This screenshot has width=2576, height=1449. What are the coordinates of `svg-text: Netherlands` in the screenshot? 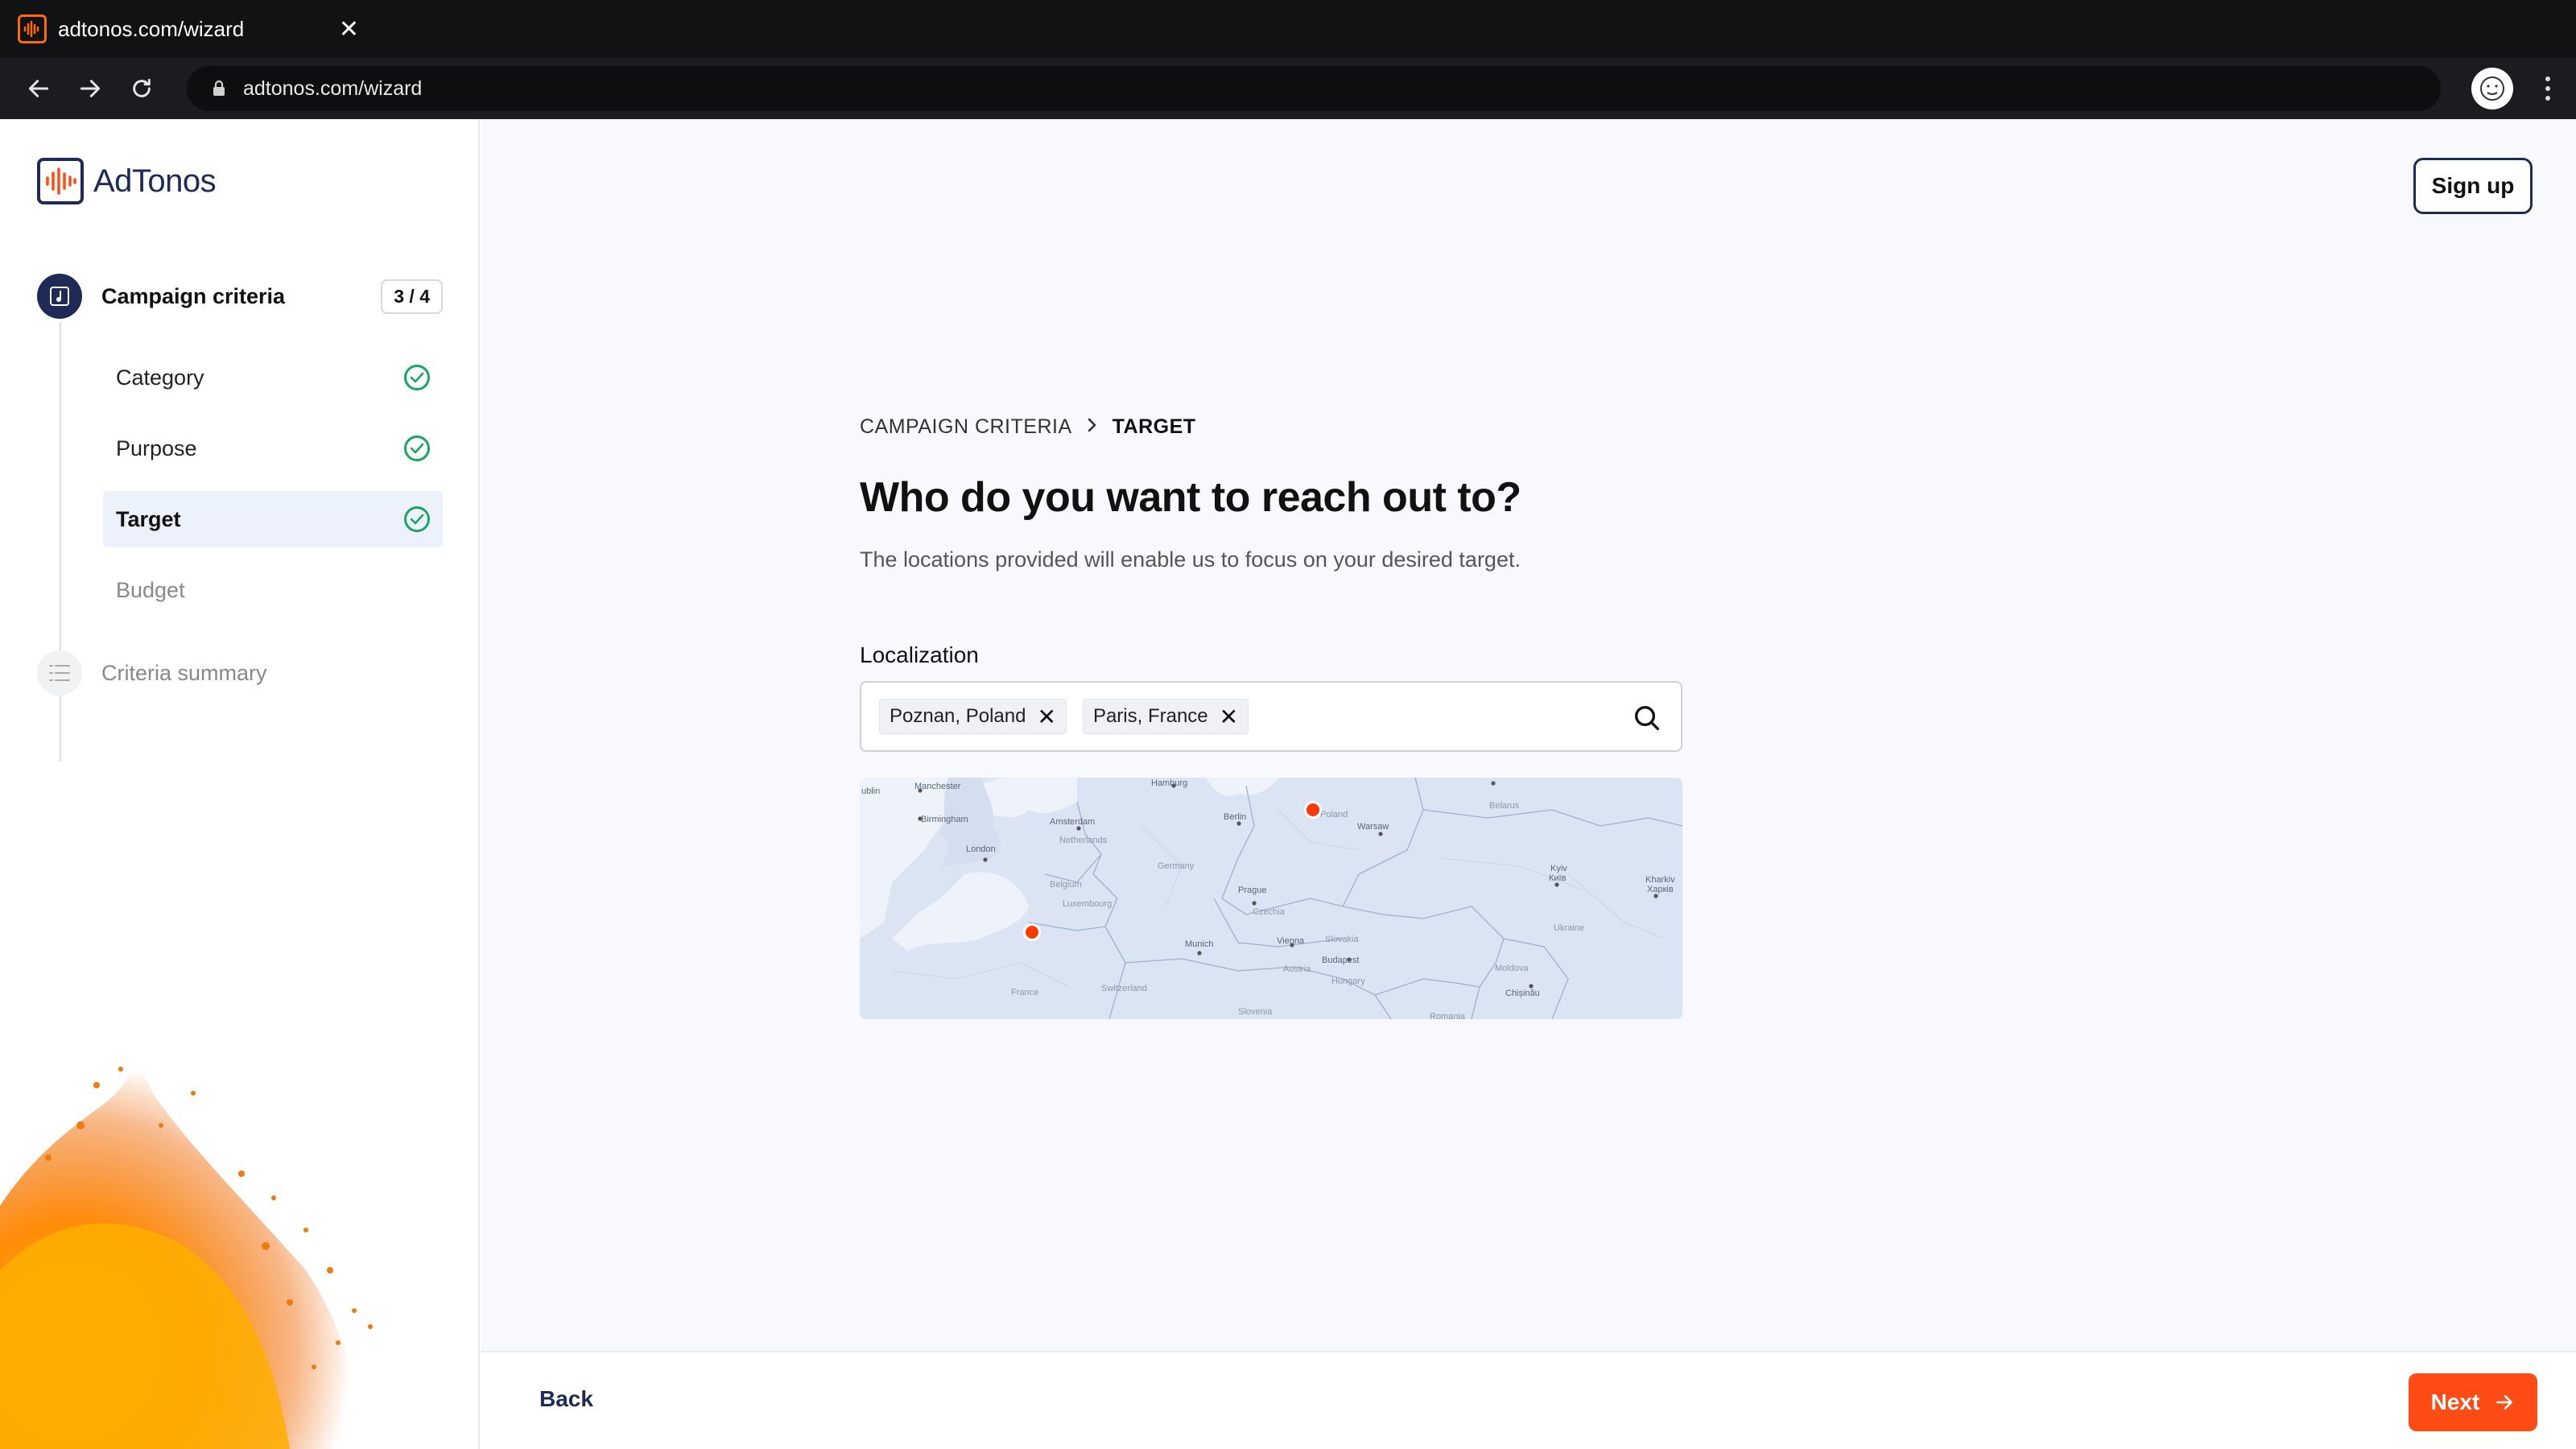 It's located at (1083, 841).